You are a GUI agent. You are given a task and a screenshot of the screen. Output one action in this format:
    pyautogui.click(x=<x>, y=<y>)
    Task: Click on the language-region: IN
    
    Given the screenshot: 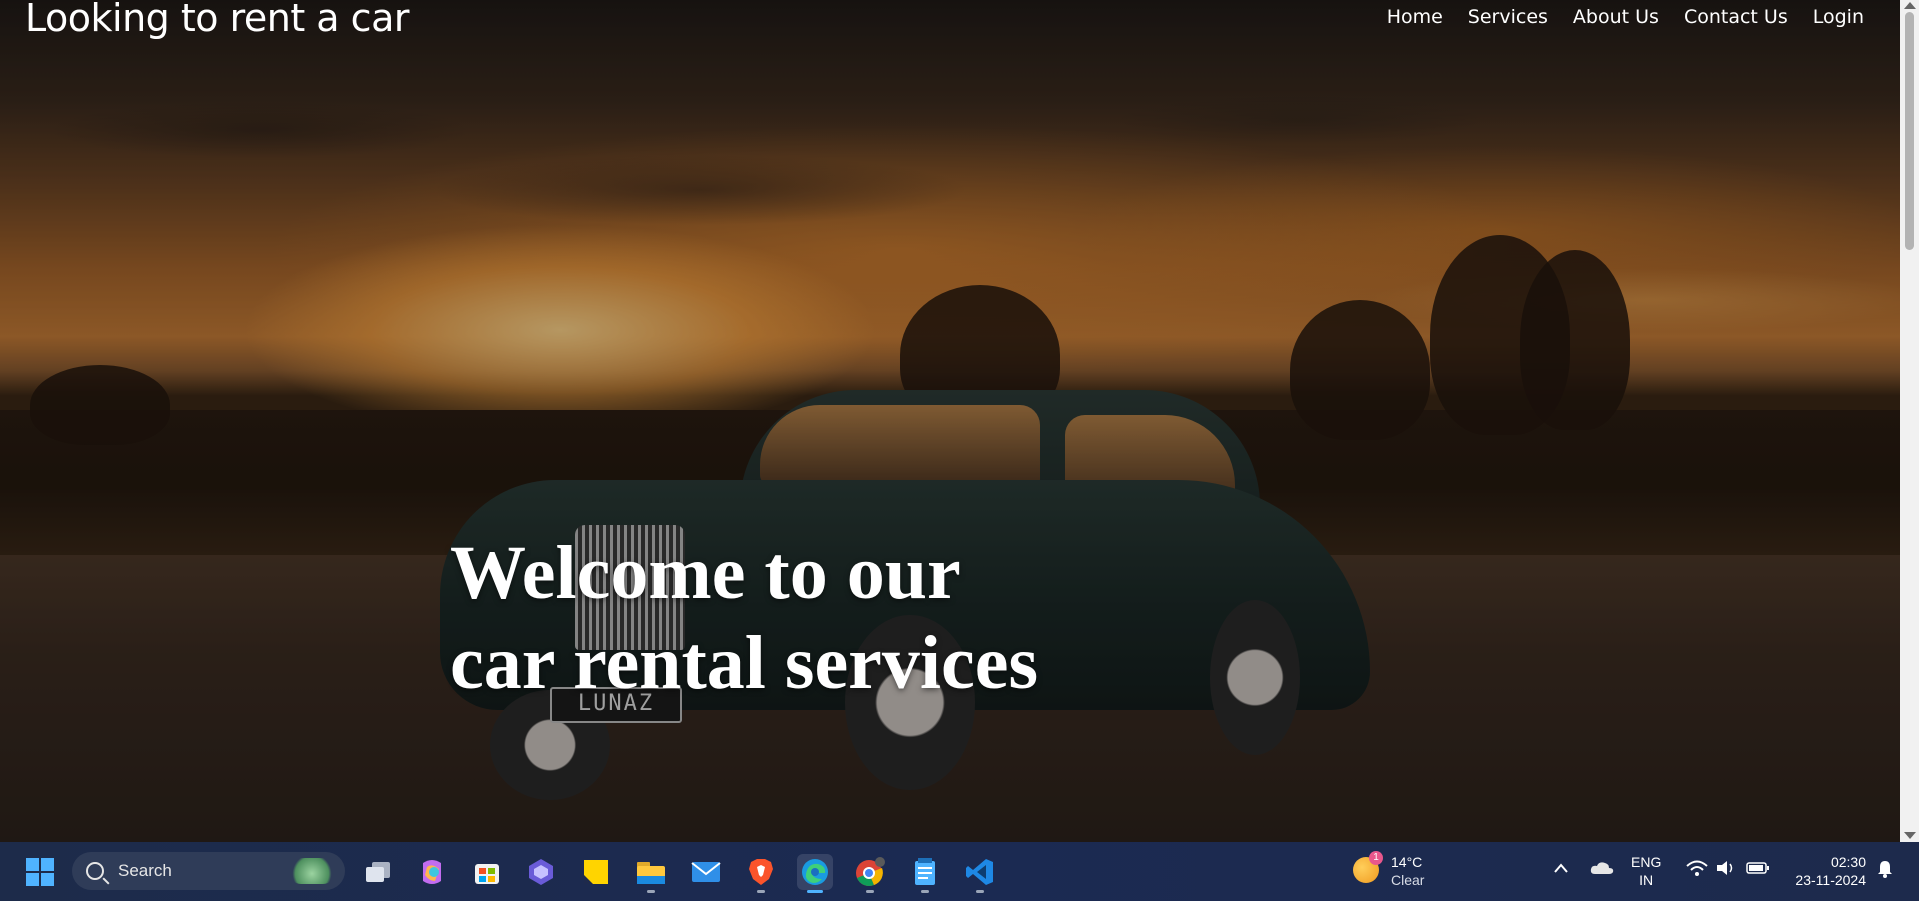 What is the action you would take?
    pyautogui.click(x=1646, y=880)
    